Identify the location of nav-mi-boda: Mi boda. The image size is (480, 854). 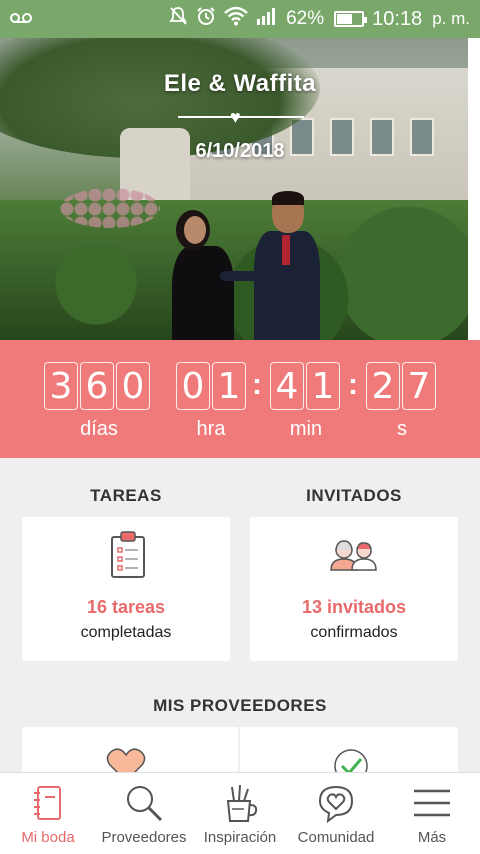
(48, 813).